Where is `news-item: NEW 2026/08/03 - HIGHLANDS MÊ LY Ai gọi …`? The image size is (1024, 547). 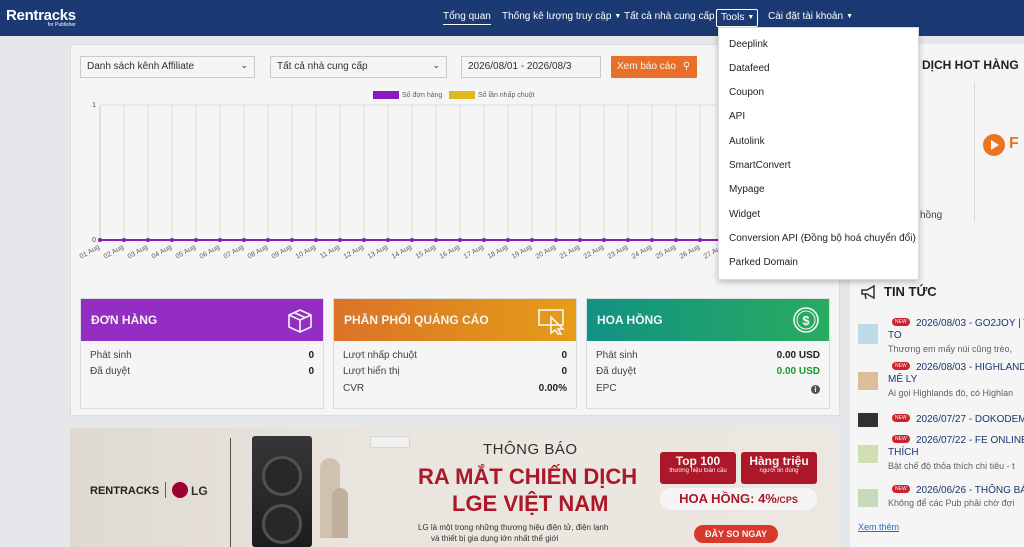
news-item: NEW 2026/08/03 - HIGHLANDS MÊ LY Ai gọi … is located at coordinates (941, 382).